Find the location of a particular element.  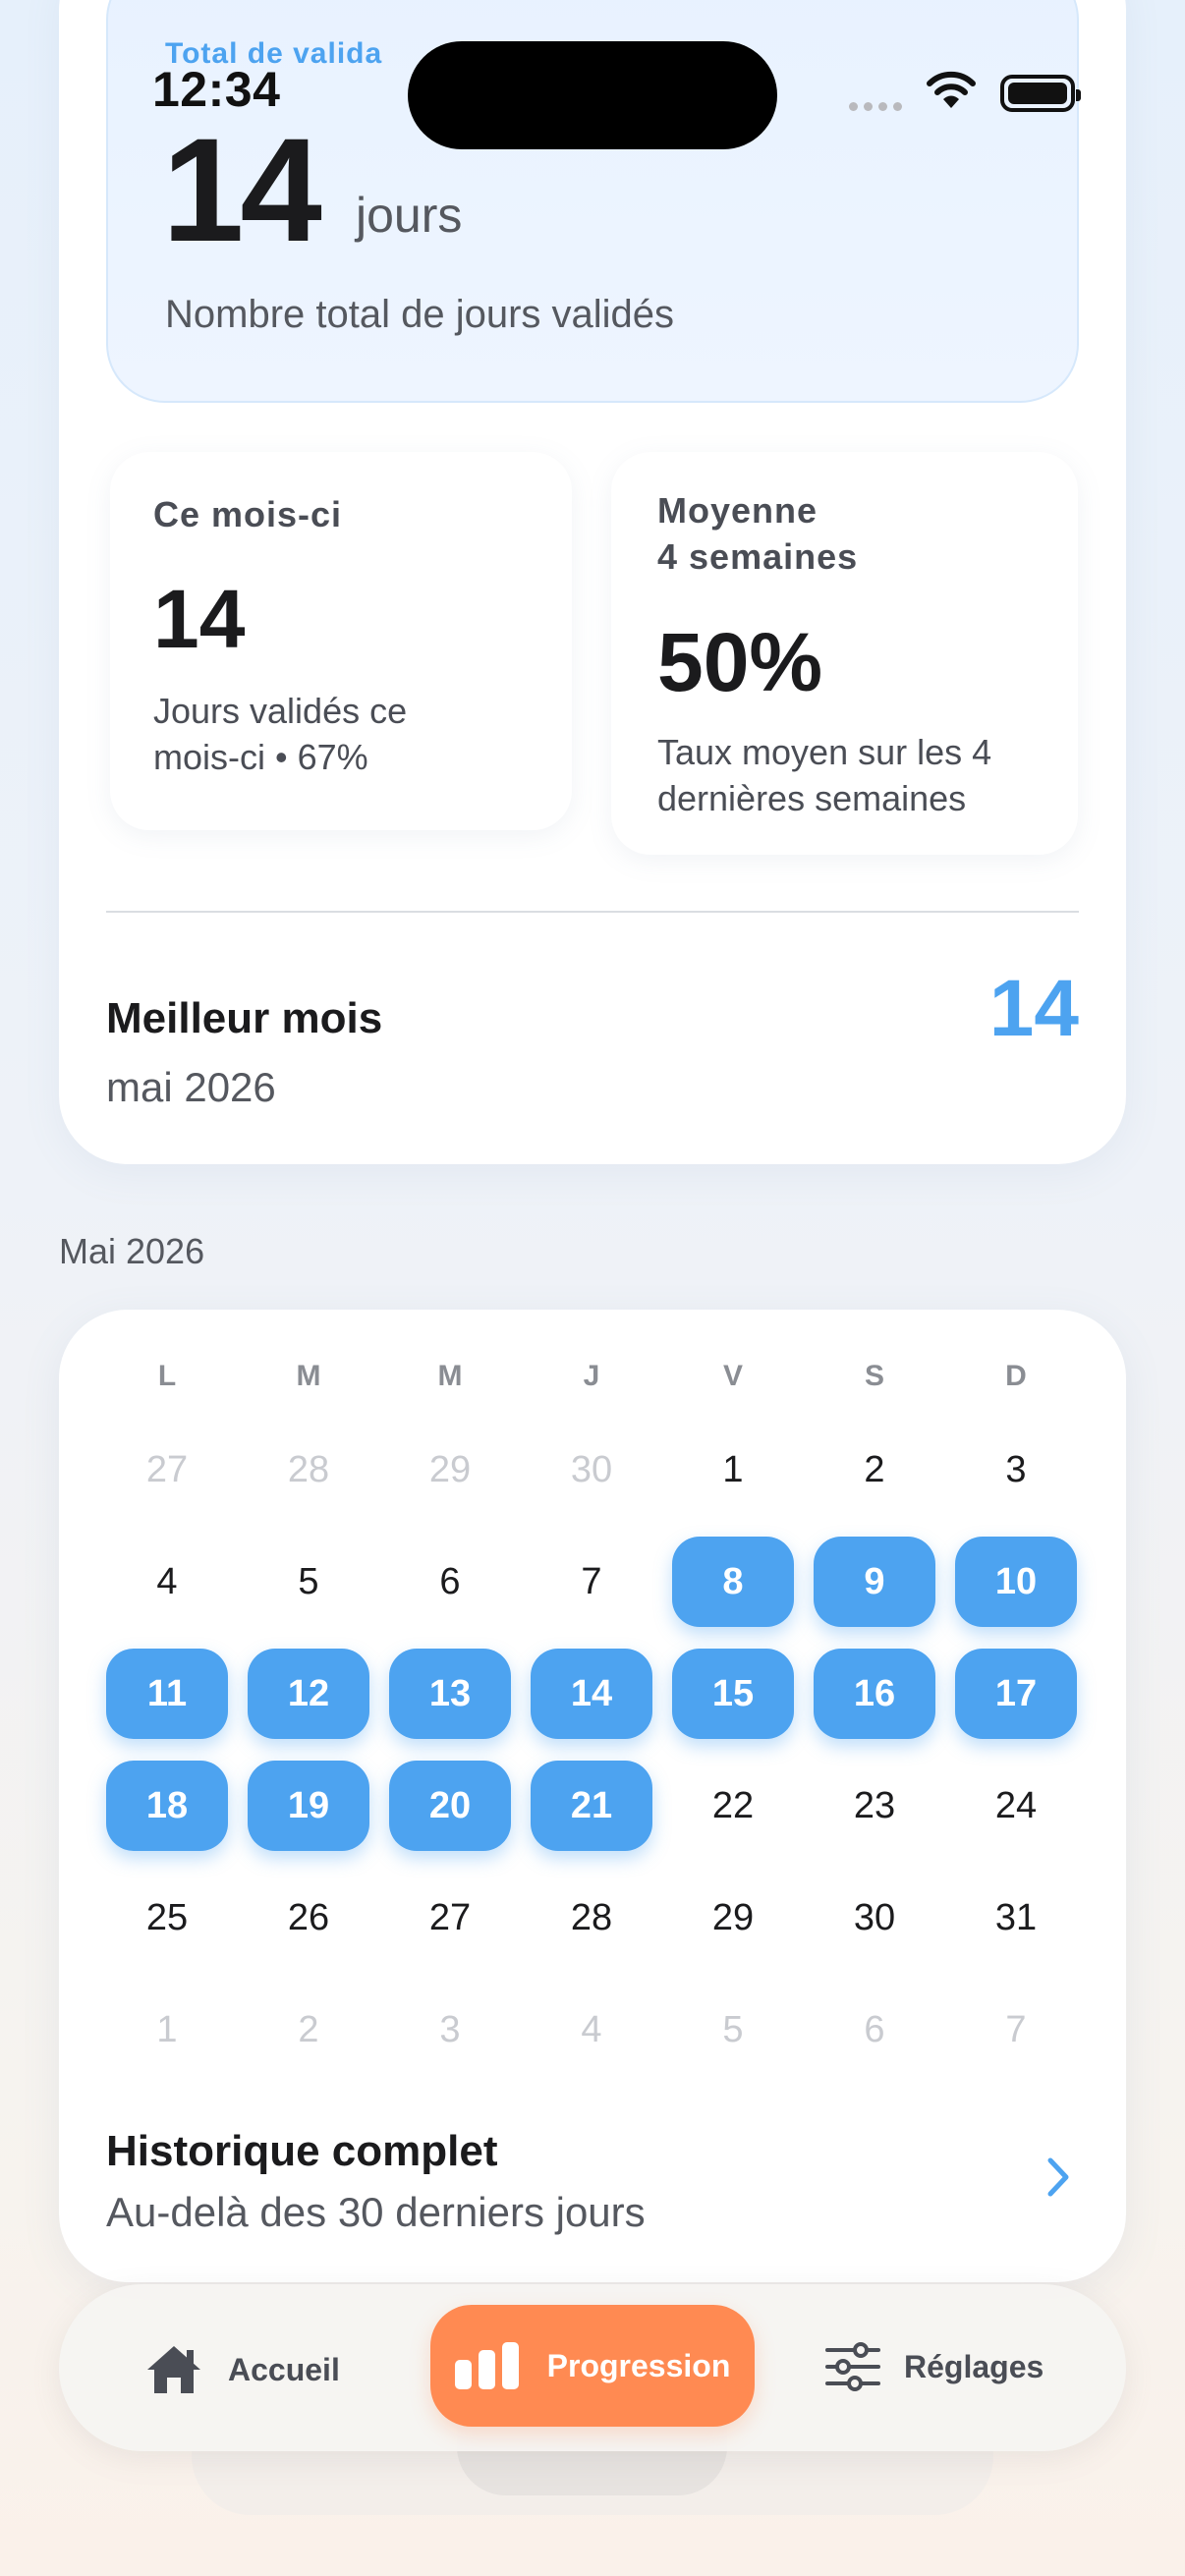

calendar-day: 5 is located at coordinates (309, 1582).